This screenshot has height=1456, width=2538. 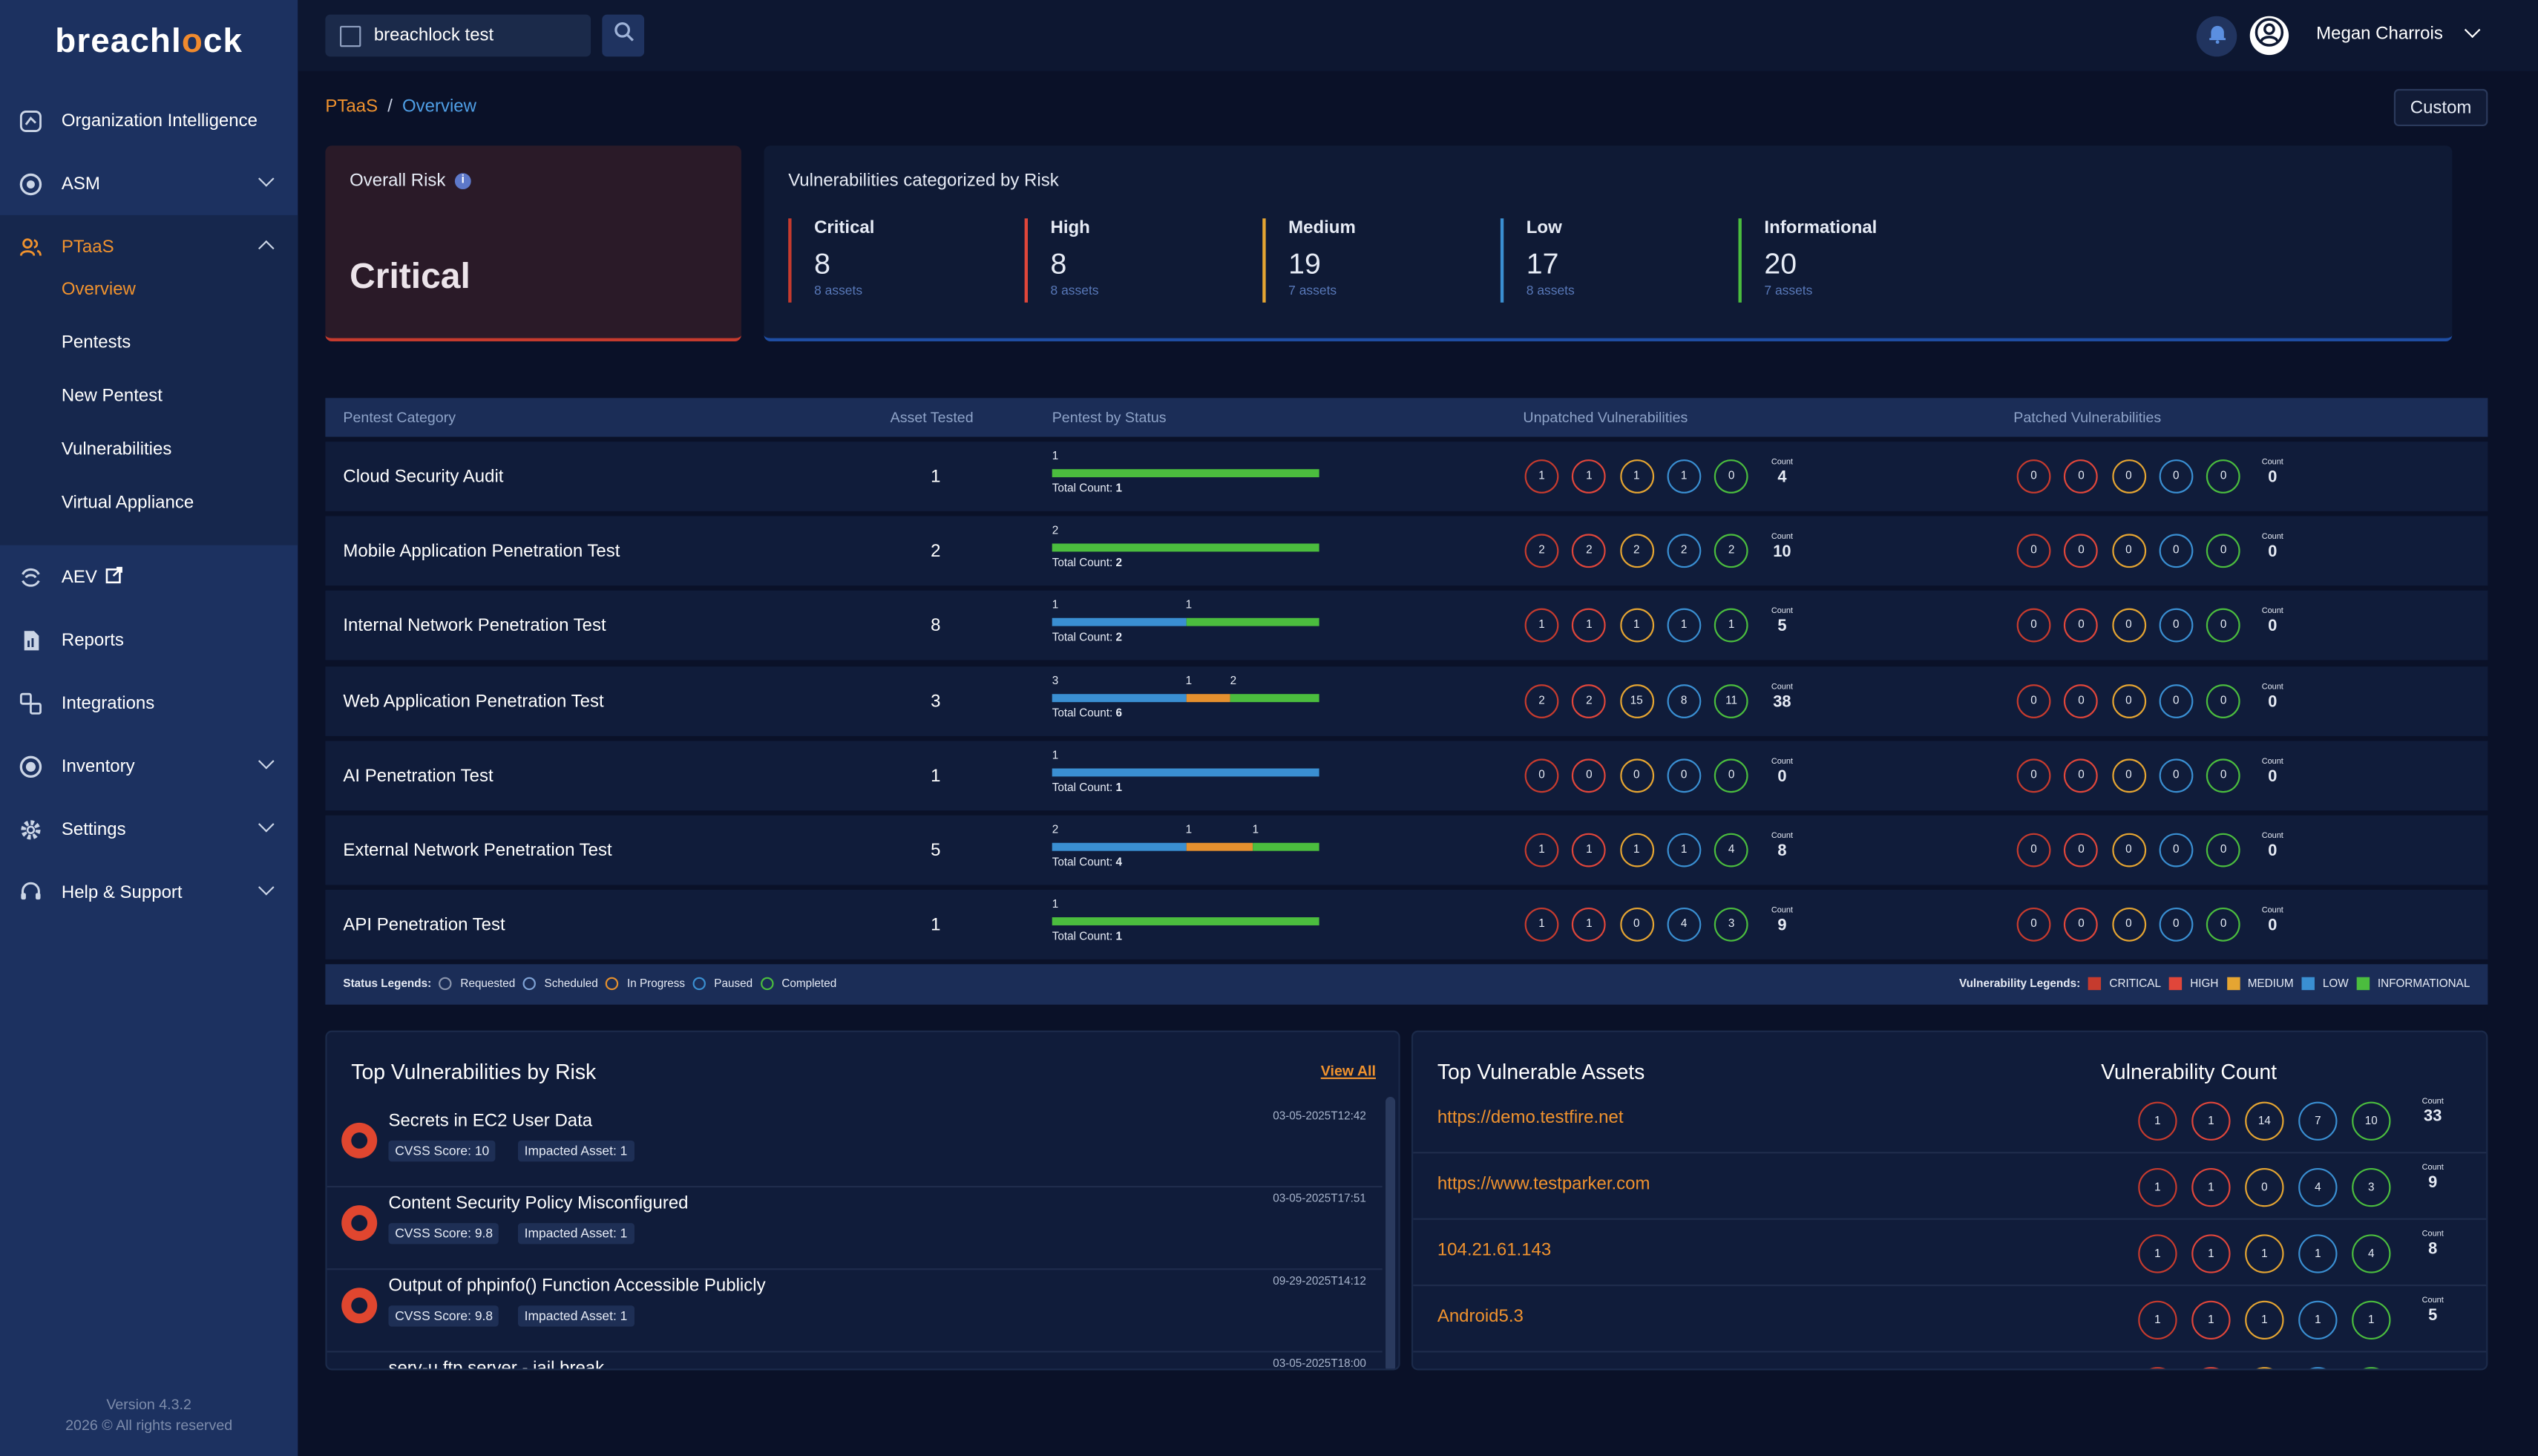 What do you see at coordinates (1636, 701) in the screenshot?
I see `unpatched-circle: 15` at bounding box center [1636, 701].